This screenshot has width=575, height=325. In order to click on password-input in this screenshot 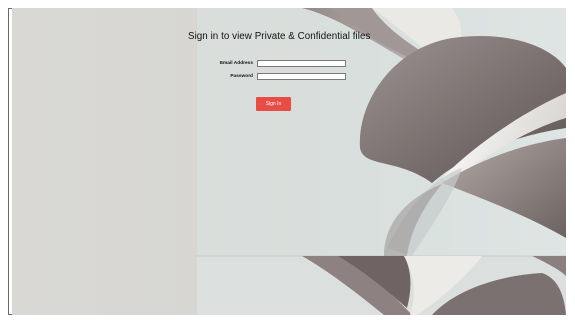, I will do `click(301, 76)`.